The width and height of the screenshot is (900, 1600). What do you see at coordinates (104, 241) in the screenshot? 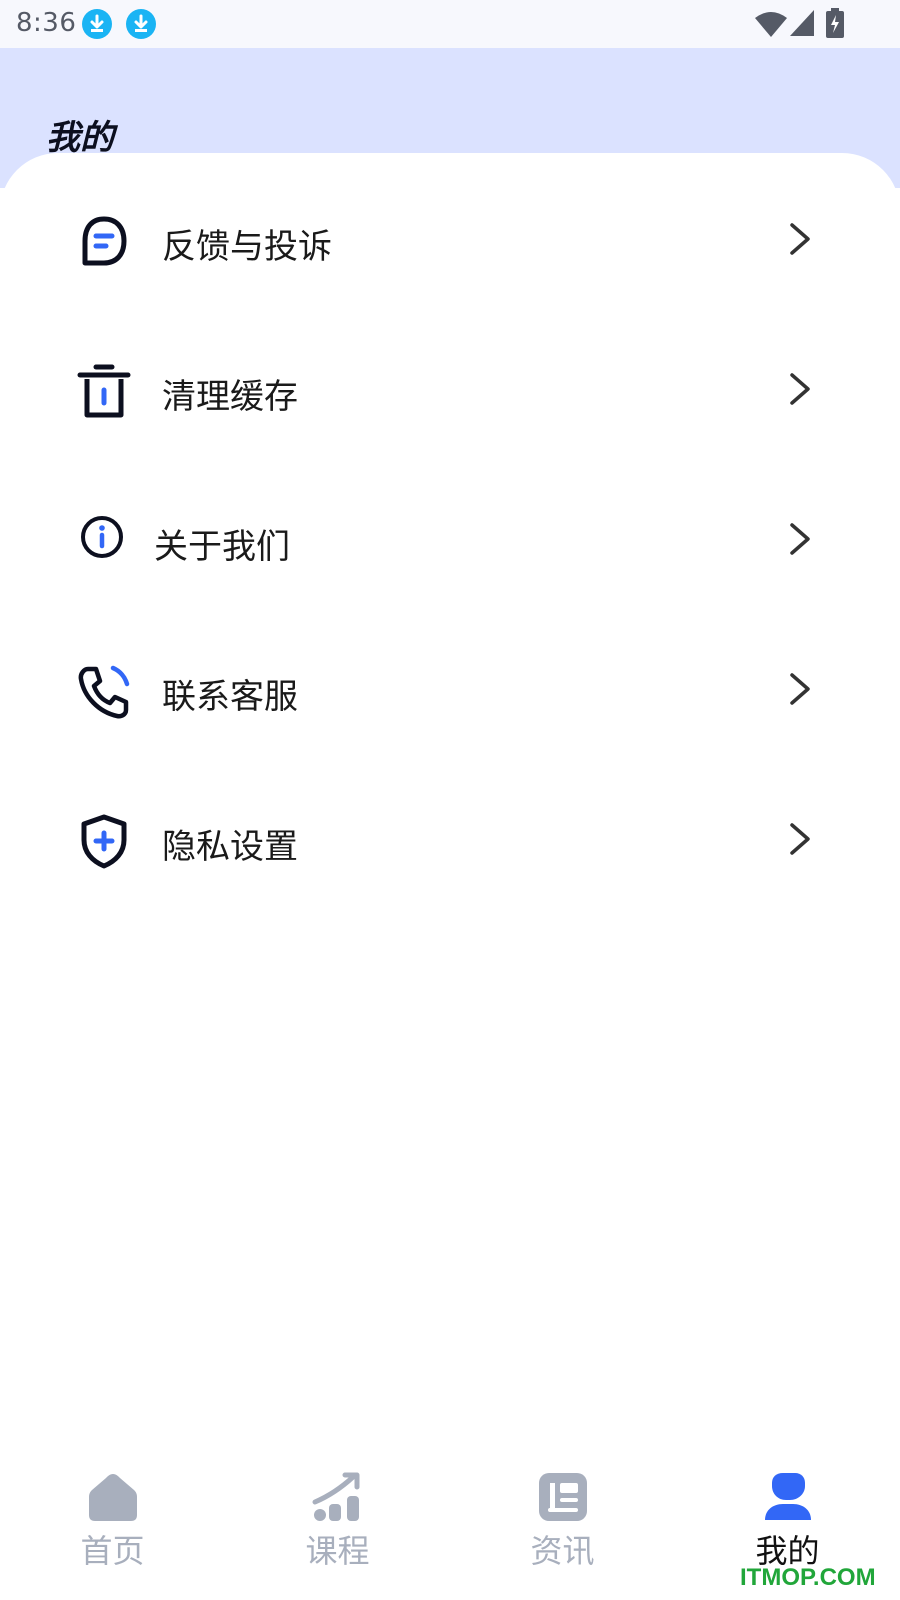
I see `feedback-icon` at bounding box center [104, 241].